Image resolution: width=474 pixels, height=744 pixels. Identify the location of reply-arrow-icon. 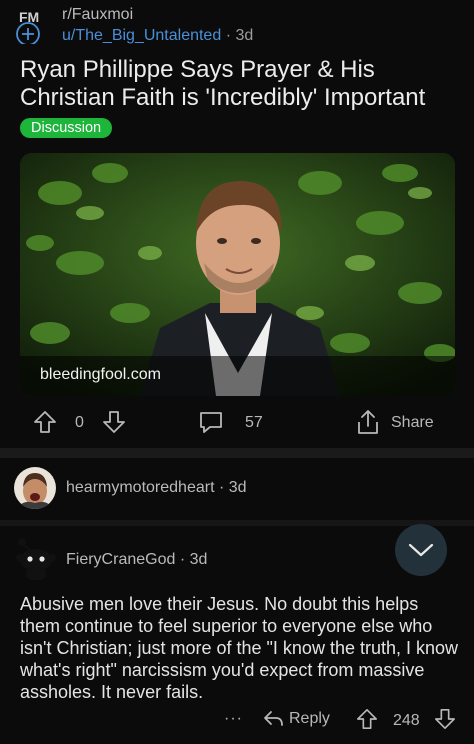
(273, 718).